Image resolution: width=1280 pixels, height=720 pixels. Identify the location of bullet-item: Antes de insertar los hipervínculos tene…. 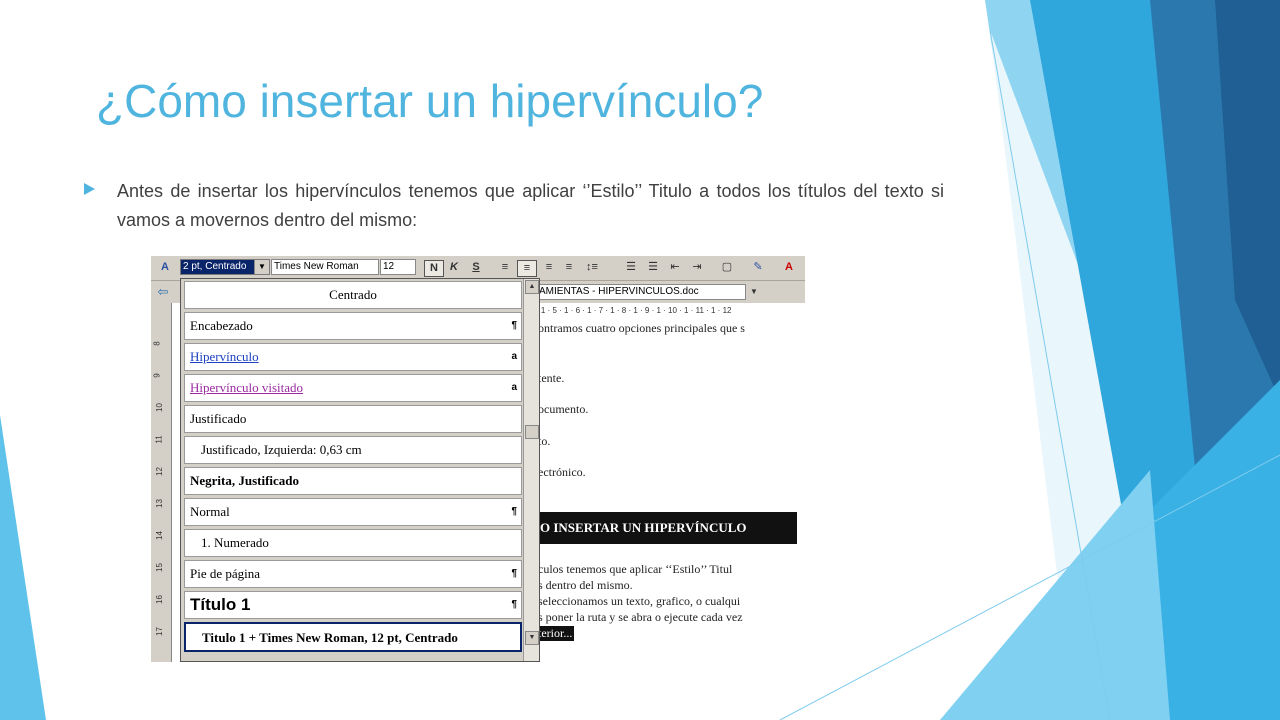
(514, 206).